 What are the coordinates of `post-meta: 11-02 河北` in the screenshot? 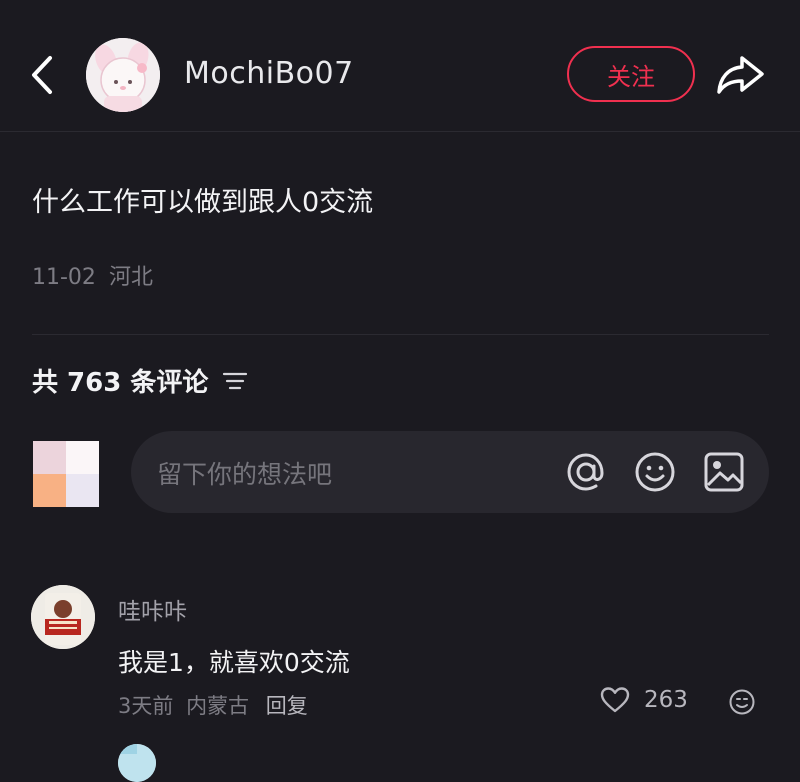 It's located at (92, 275).